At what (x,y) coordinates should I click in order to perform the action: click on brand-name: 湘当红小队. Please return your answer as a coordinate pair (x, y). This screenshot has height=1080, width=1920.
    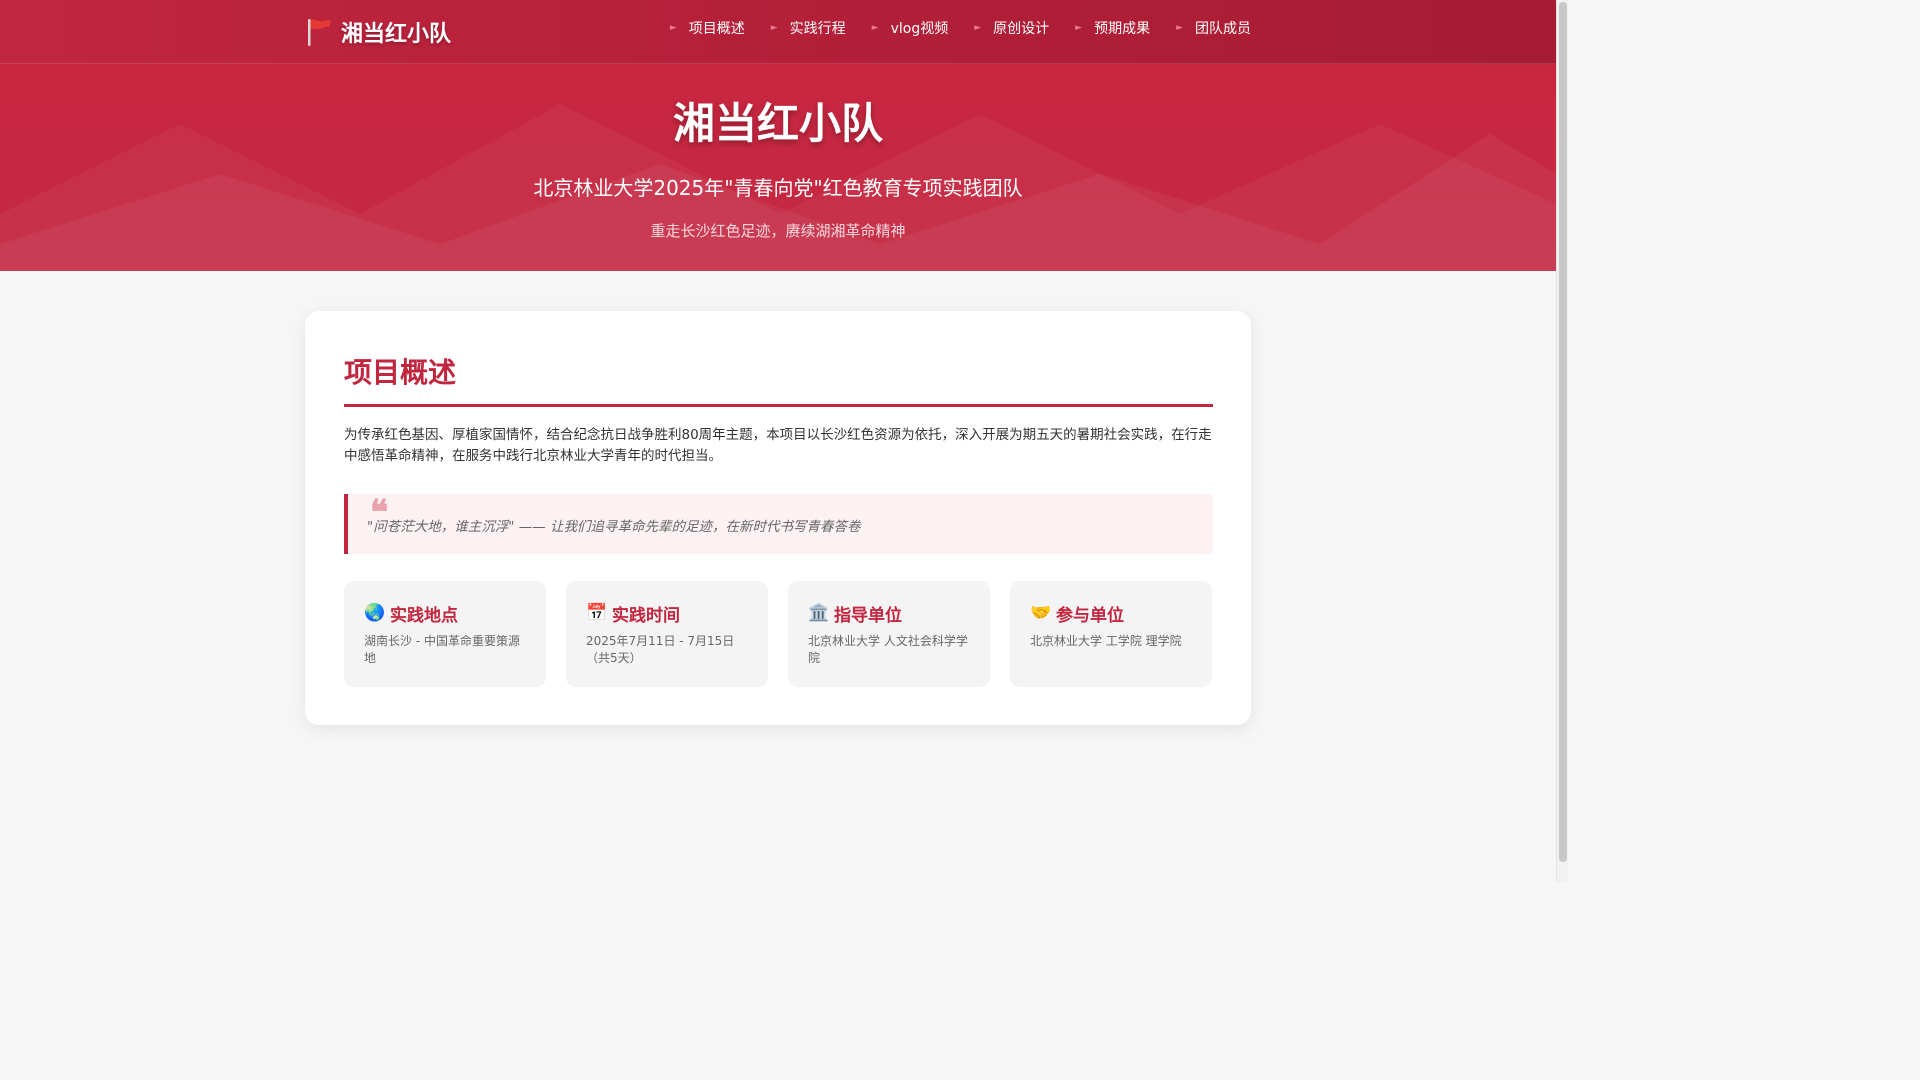
    Looking at the image, I should click on (396, 34).